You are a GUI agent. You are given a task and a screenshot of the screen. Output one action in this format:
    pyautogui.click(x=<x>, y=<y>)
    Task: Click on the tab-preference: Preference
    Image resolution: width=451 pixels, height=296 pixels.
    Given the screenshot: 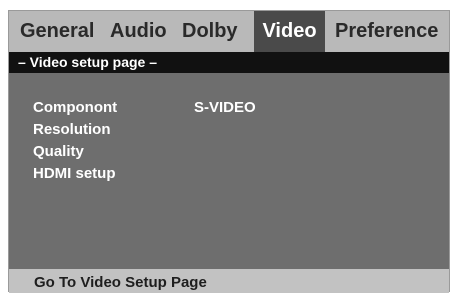 What is the action you would take?
    pyautogui.click(x=386, y=31)
    